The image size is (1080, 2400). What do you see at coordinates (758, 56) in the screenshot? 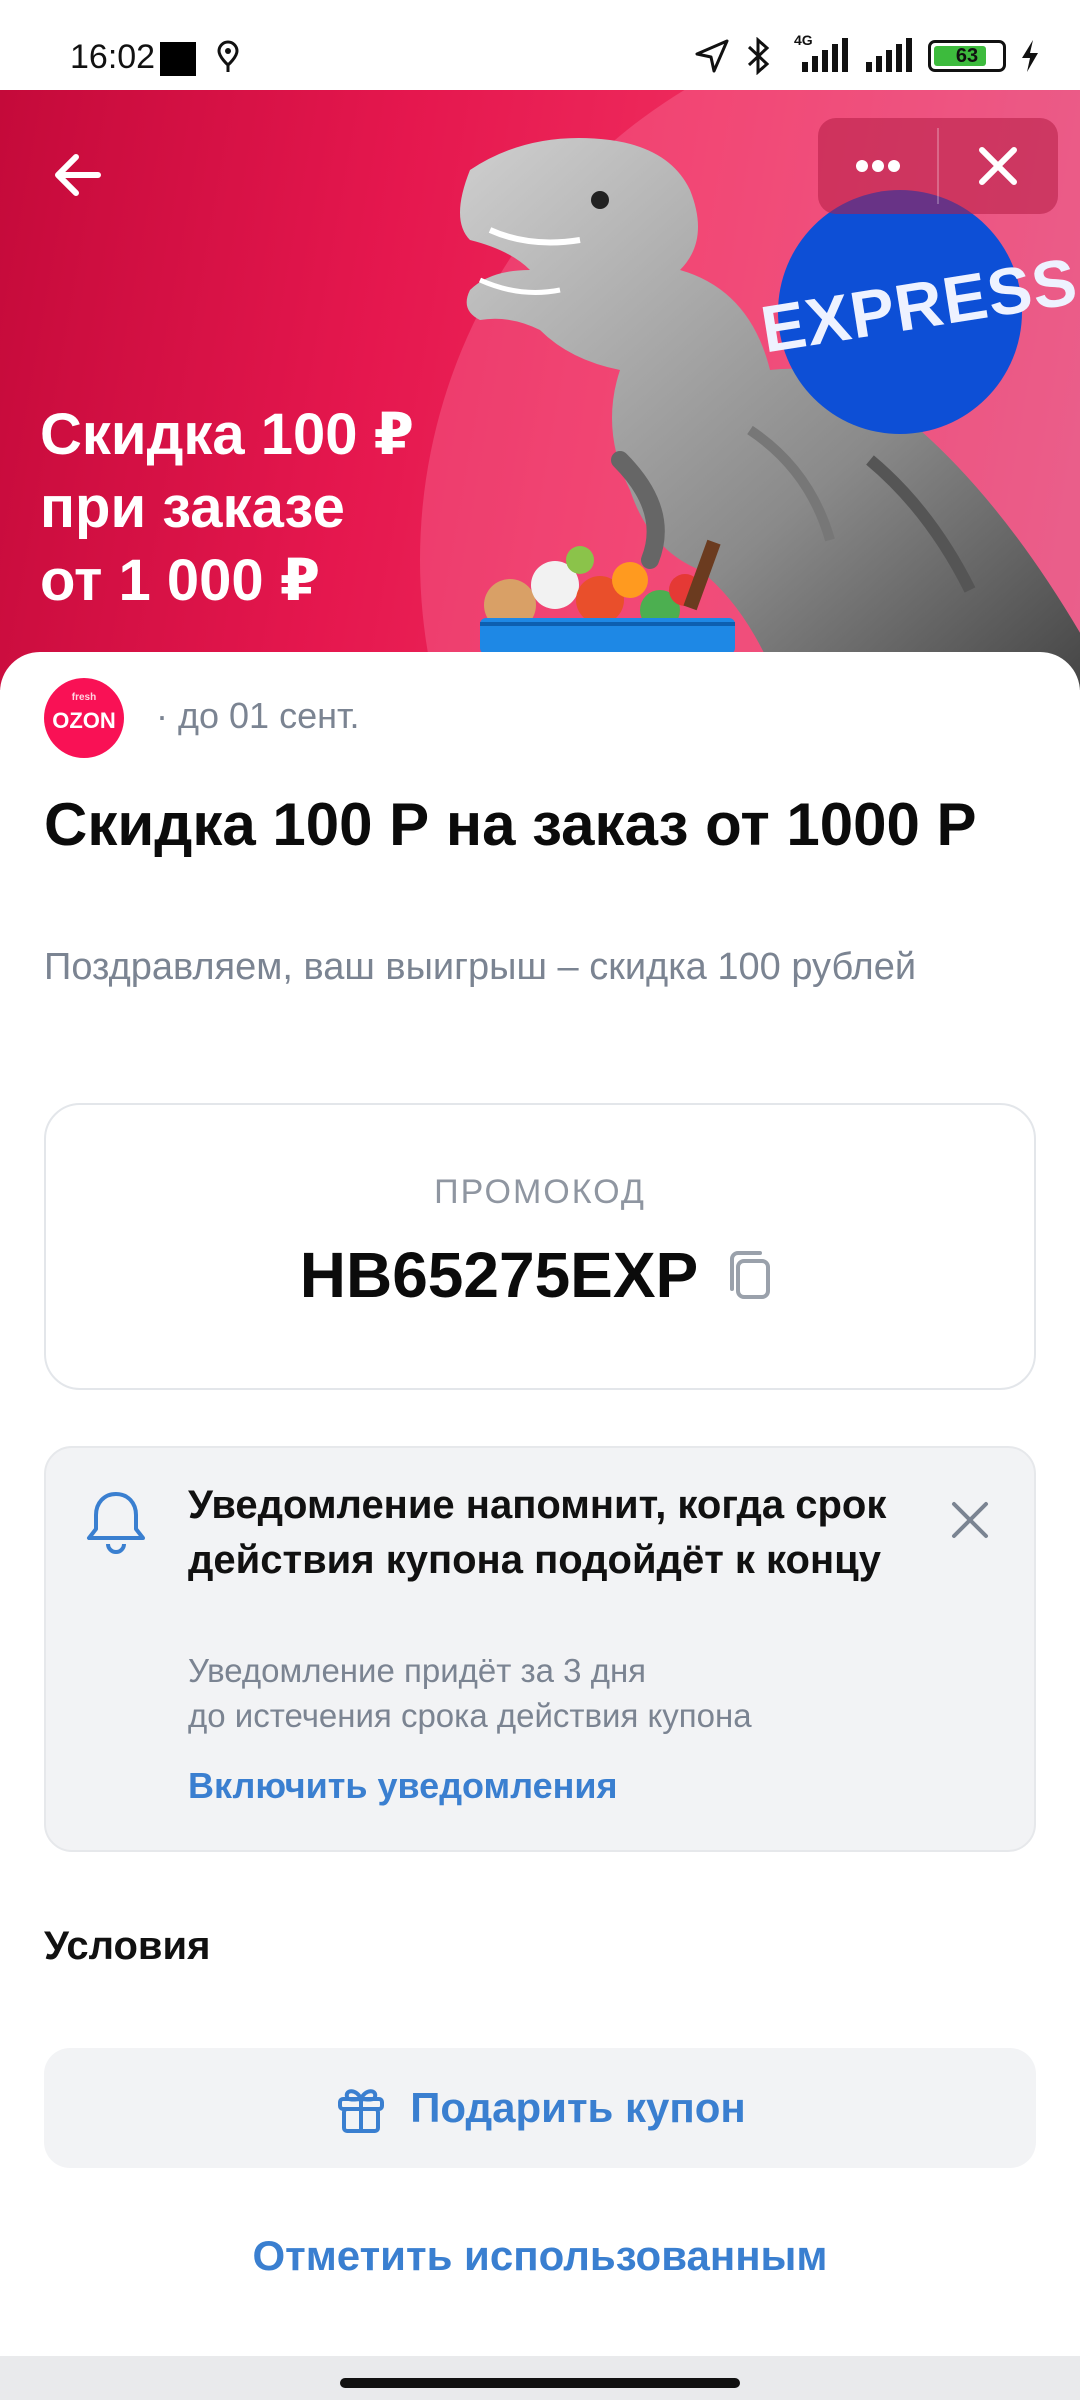
I see `bluetooth-icon` at bounding box center [758, 56].